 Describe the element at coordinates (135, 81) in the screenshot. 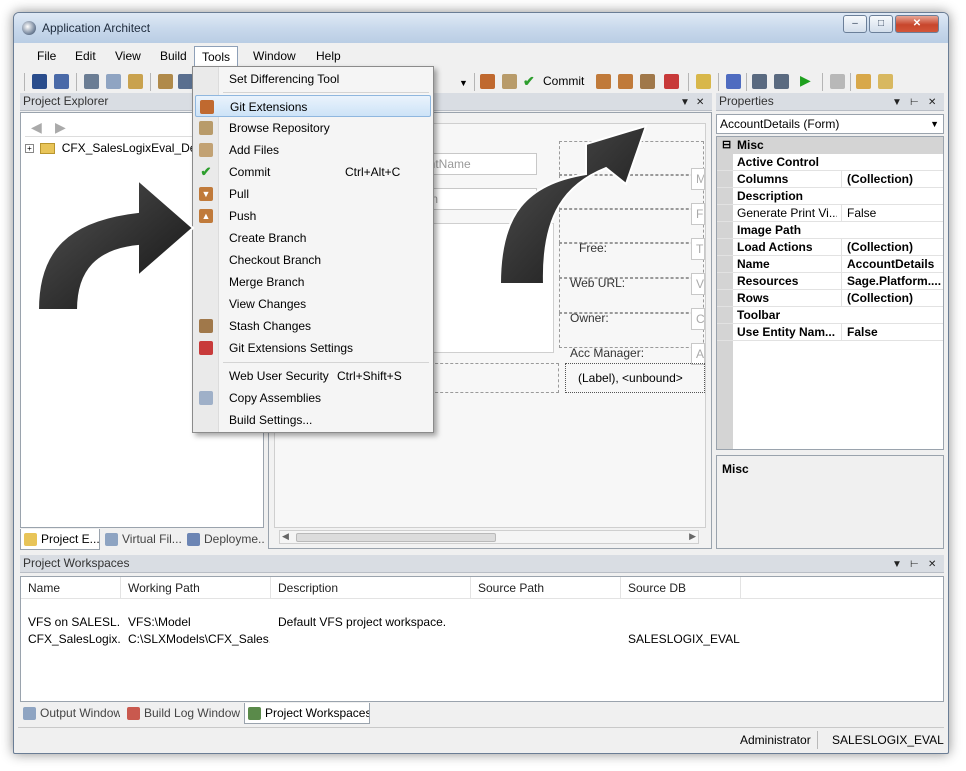

I see `paste-icon` at that location.